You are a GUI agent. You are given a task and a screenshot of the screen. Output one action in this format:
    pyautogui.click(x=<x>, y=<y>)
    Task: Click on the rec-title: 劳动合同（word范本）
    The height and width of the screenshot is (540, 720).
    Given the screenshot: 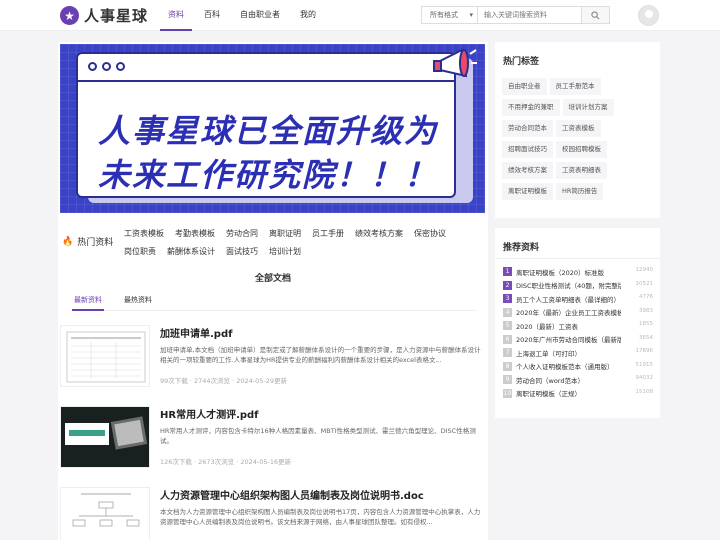 What is the action you would take?
    pyautogui.click(x=568, y=380)
    